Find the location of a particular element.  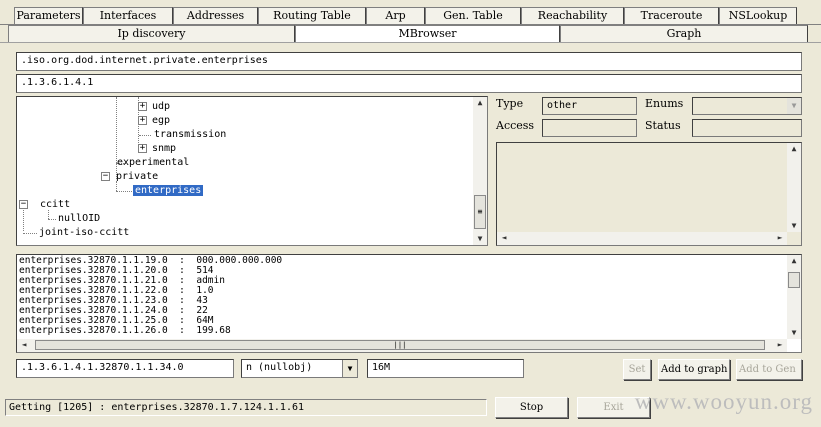

tree-vscroll: ▲ ≡ ▼ is located at coordinates (480, 171).